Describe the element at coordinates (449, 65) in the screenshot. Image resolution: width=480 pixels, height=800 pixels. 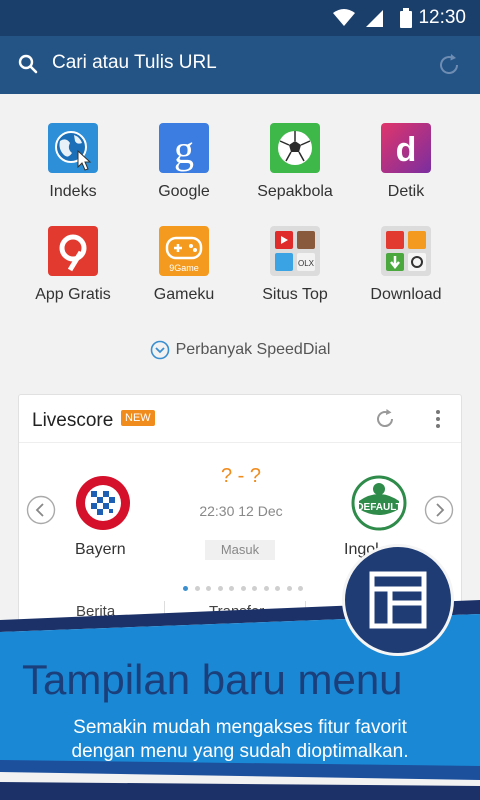
I see `reload-icon` at that location.